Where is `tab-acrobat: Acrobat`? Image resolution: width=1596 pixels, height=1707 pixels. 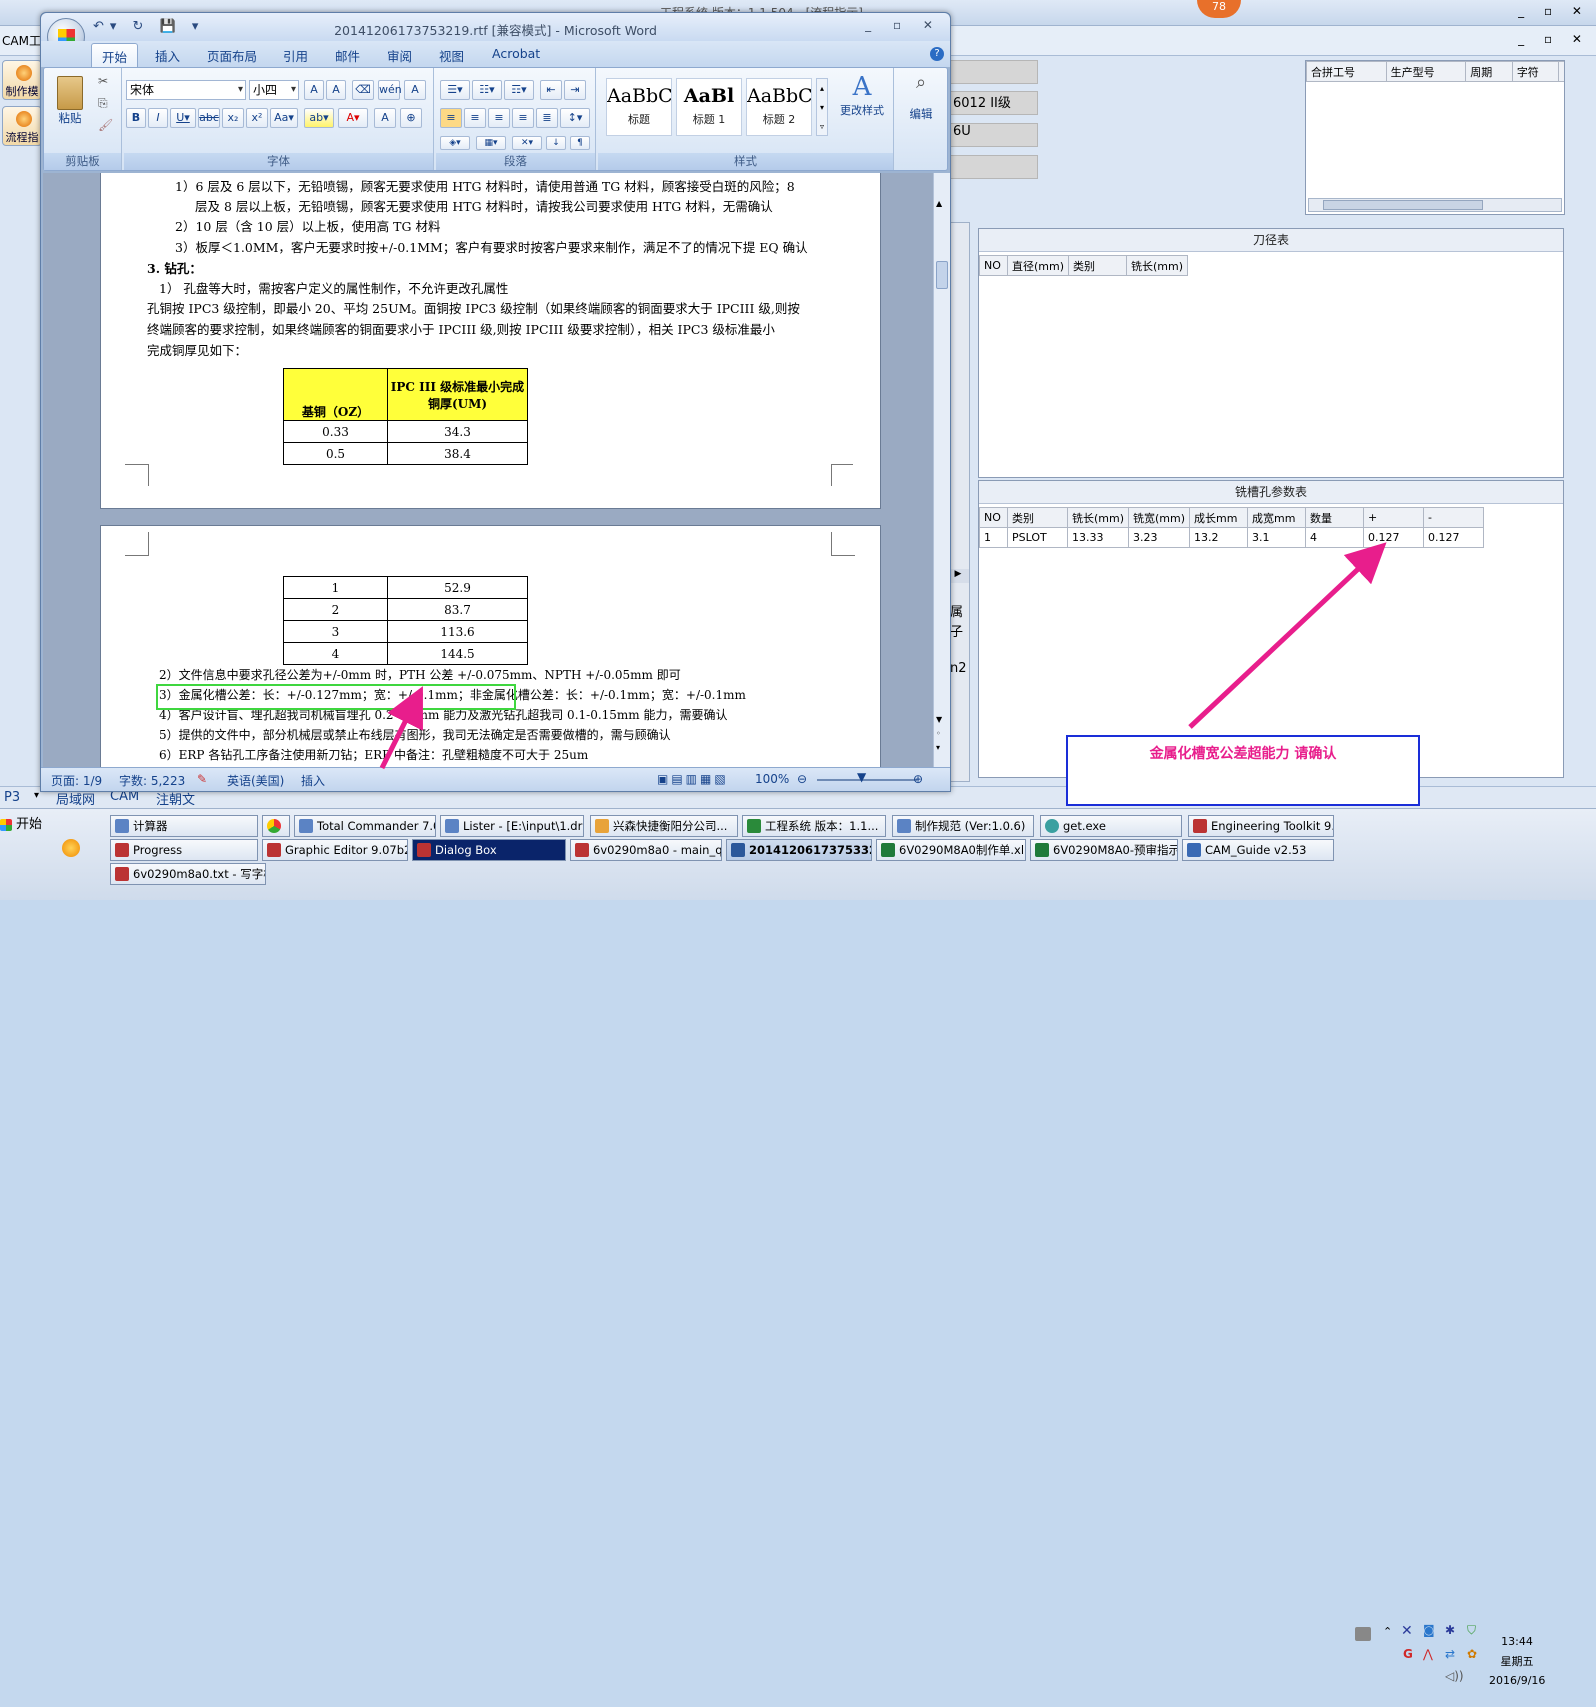
tab-acrobat: Acrobat is located at coordinates (516, 53).